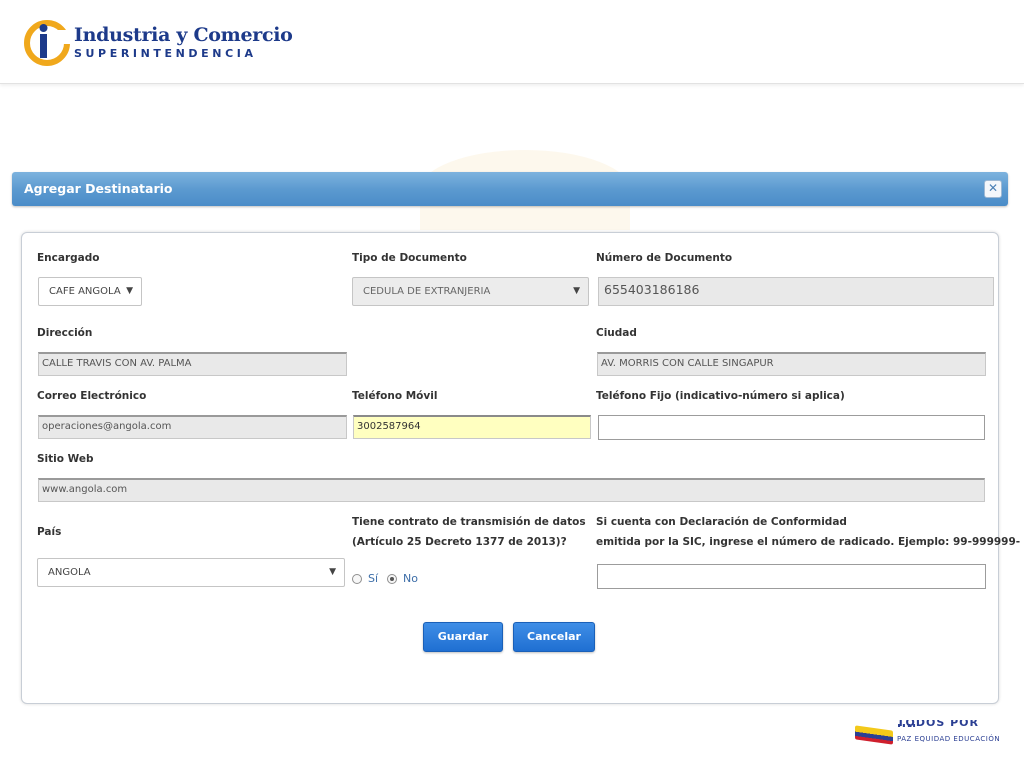 The width and height of the screenshot is (1024, 768). What do you see at coordinates (472, 427) in the screenshot?
I see `telefono-movil-field: 3002587964` at bounding box center [472, 427].